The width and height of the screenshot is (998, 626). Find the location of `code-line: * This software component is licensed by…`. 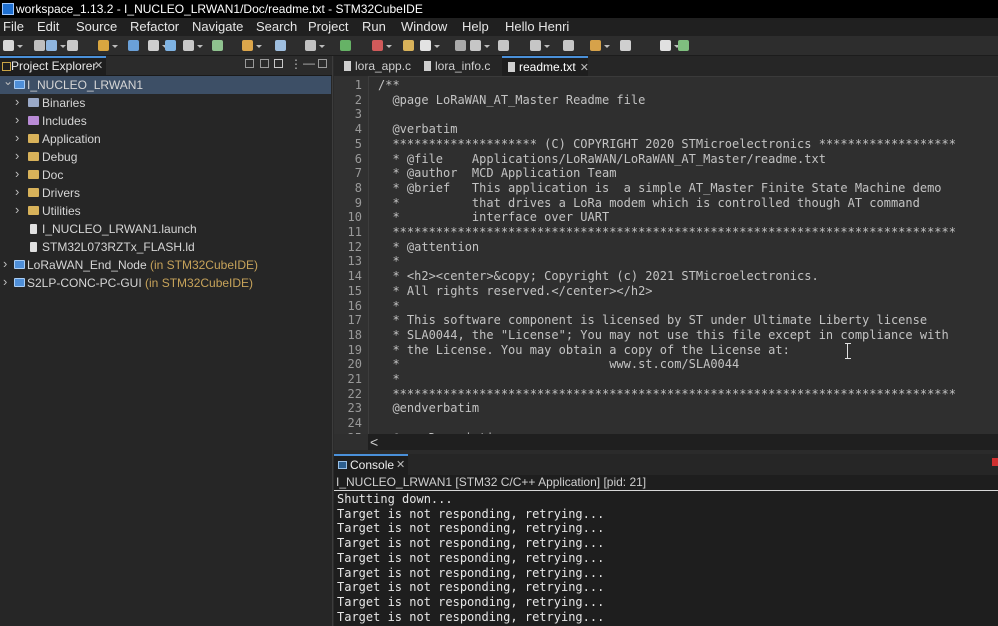

code-line: * This software component is licensed by… is located at coordinates (652, 320).